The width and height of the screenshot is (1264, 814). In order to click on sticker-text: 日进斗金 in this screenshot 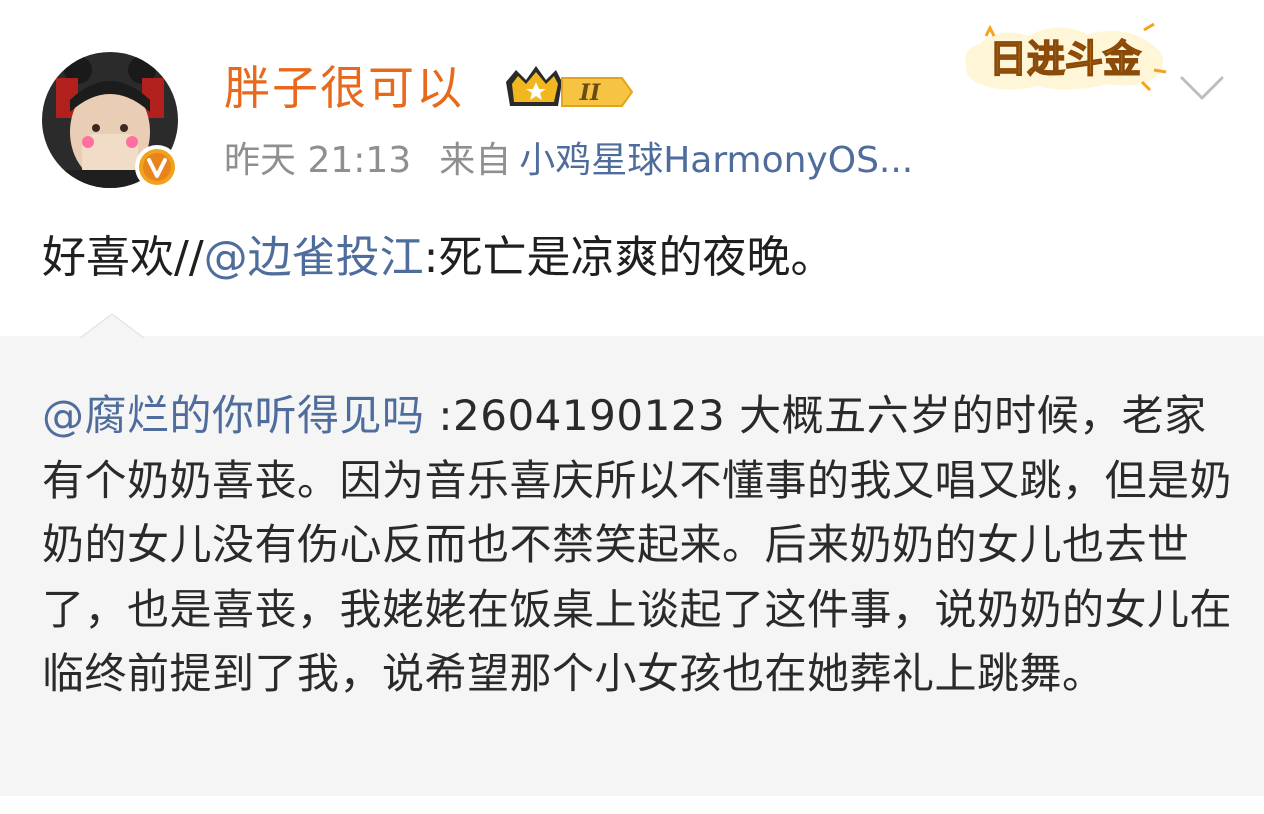, I will do `click(1065, 59)`.